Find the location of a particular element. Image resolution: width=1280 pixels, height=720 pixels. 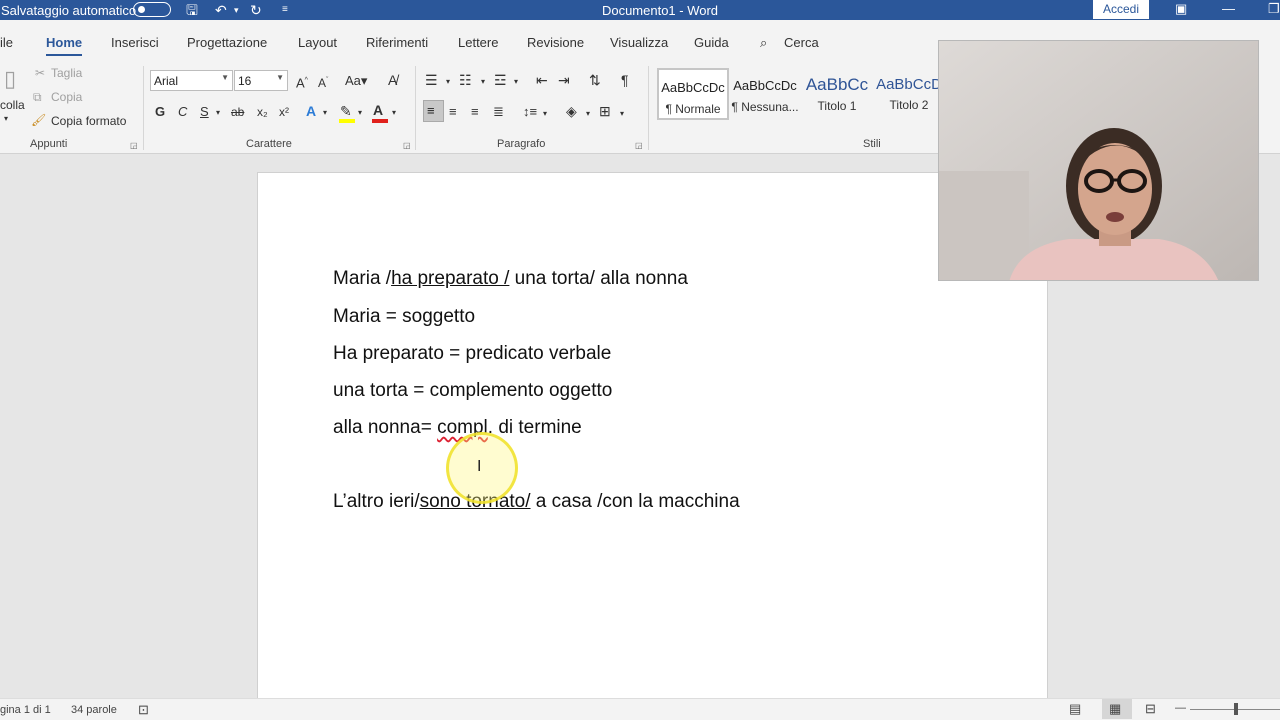

paste-button: colla is located at coordinates (12, 105).